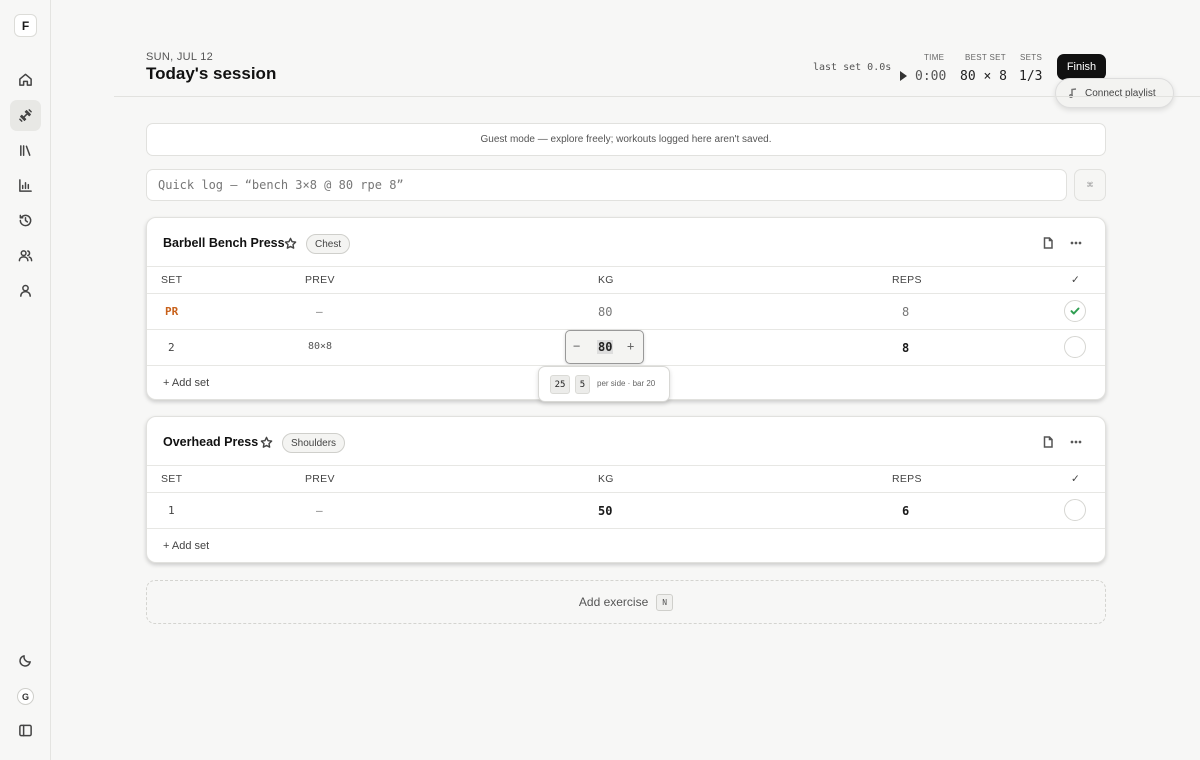 Image resolution: width=1200 pixels, height=760 pixels. What do you see at coordinates (985, 57) in the screenshot?
I see `best-set-label: BEST SET` at bounding box center [985, 57].